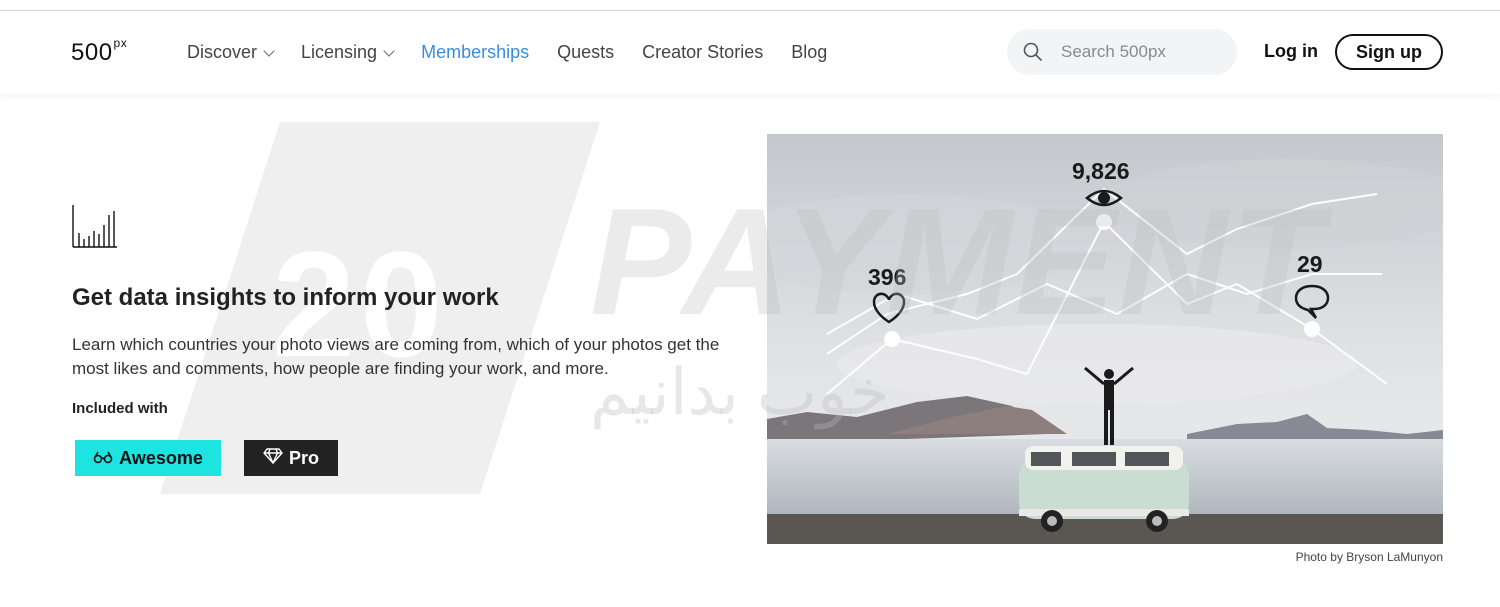  Describe the element at coordinates (120, 43) in the screenshot. I see `logo-superscript: px` at that location.